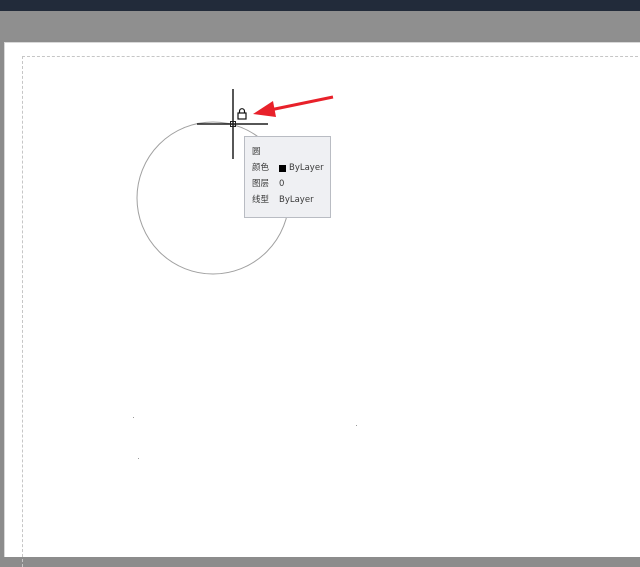 Image resolution: width=640 pixels, height=567 pixels. I want to click on rollover-tooltip: 圆 颜色 ByLayer 图层 0 线型 ByLayer, so click(287, 177).